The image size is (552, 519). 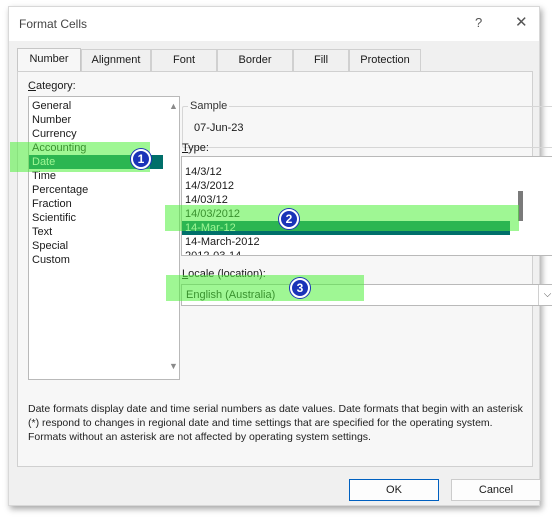 I want to click on tab-alignment: Alignment, so click(x=116, y=60).